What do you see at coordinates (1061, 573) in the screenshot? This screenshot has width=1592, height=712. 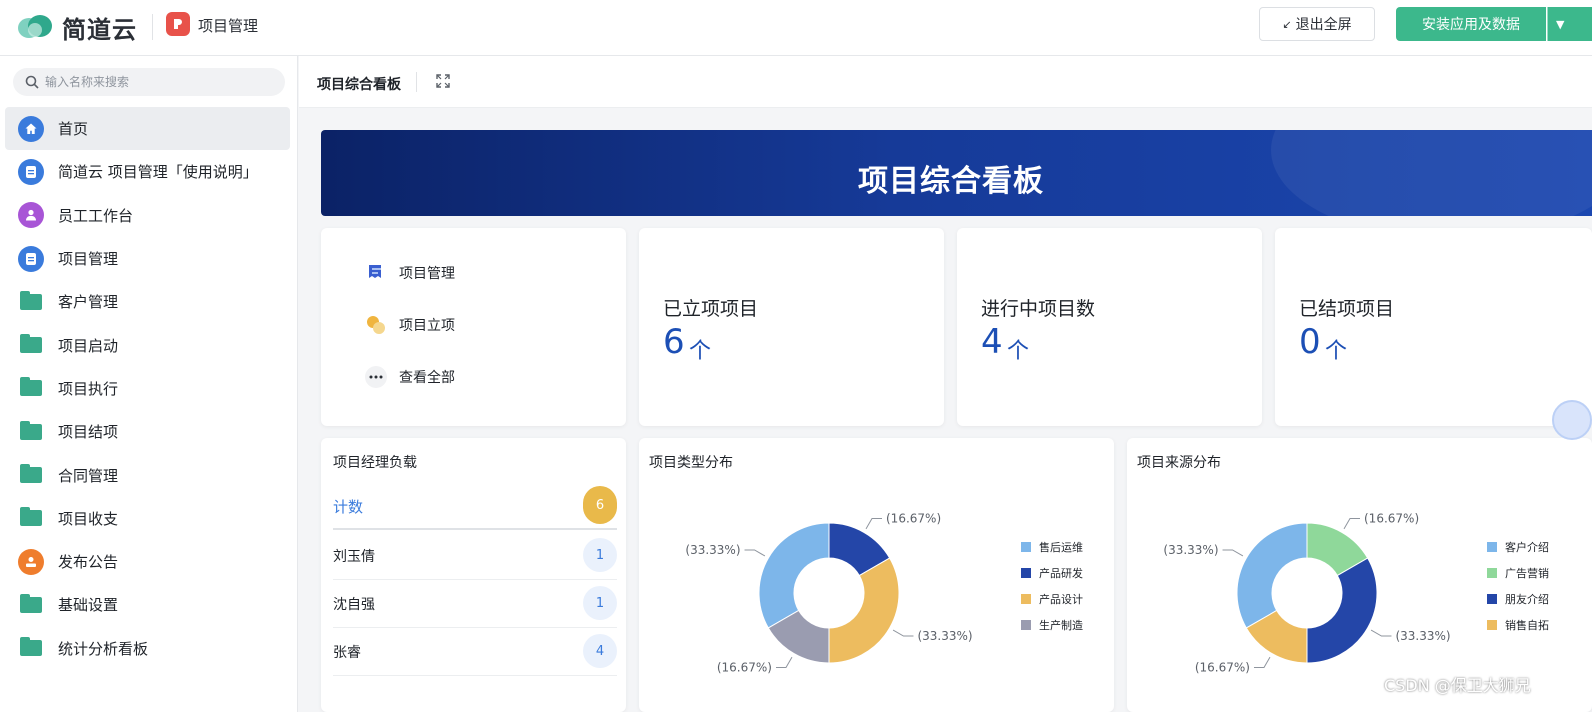 I see `legend-label: 产品研发` at bounding box center [1061, 573].